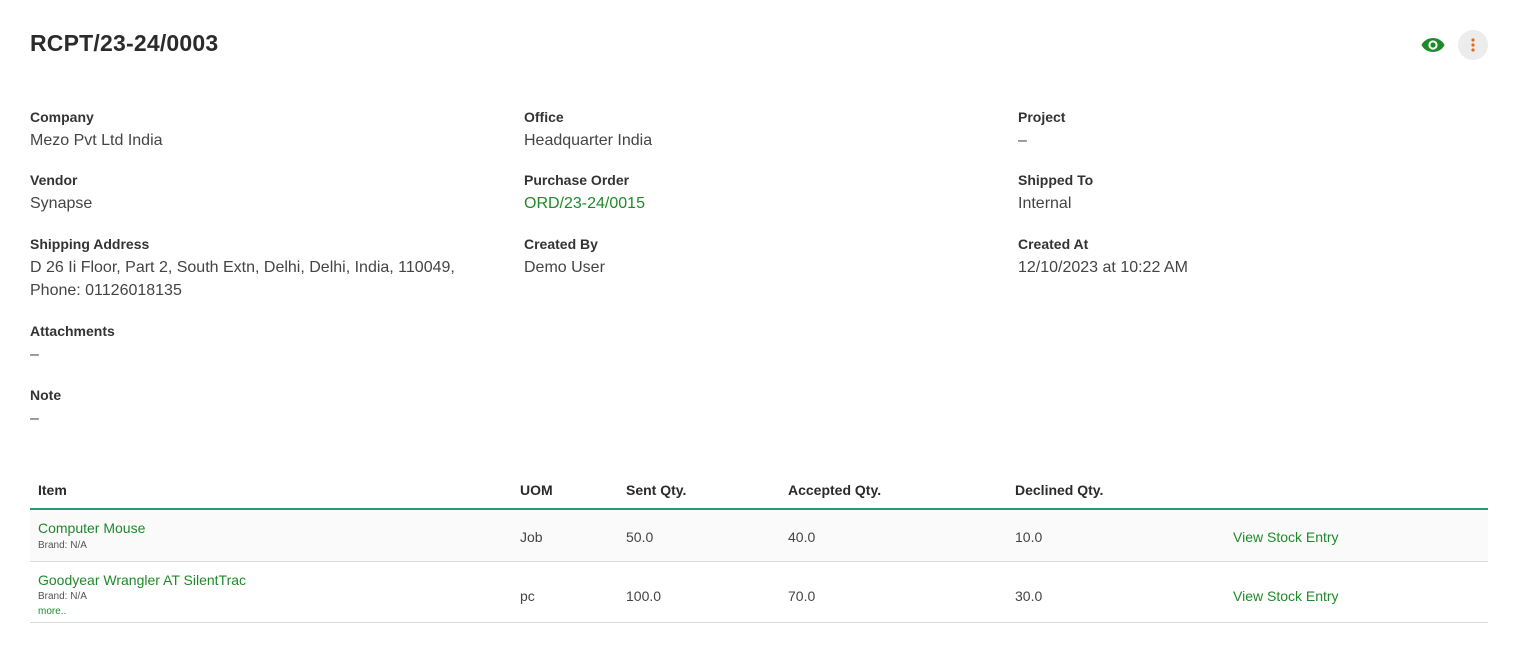  Describe the element at coordinates (142, 580) in the screenshot. I see `item-name-link: Goodyear Wrangler AT SilentTrac` at that location.